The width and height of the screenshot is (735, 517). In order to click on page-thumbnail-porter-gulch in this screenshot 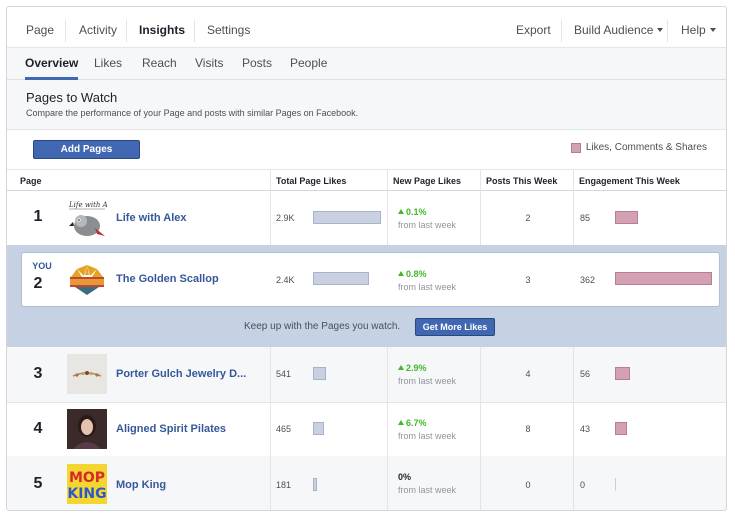, I will do `click(87, 374)`.